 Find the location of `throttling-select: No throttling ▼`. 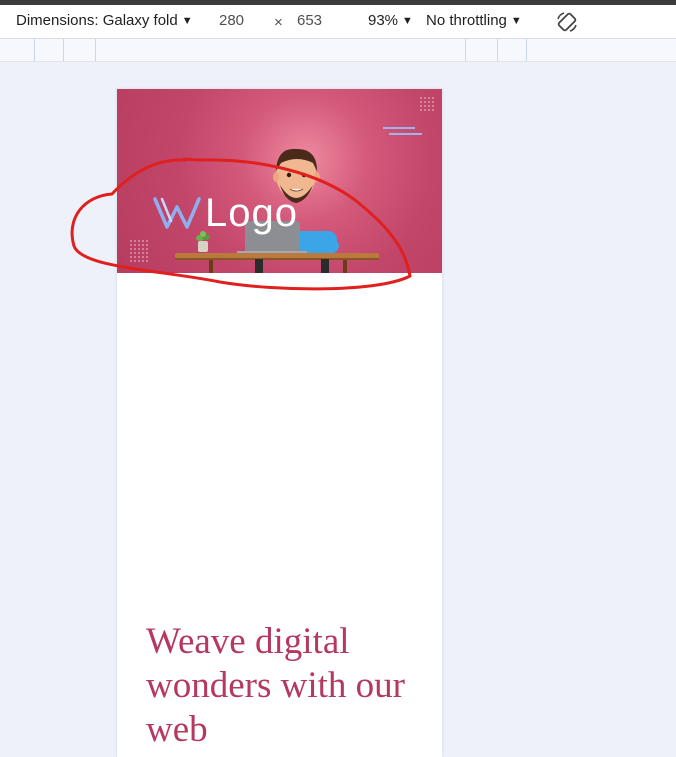

throttling-select: No throttling ▼ is located at coordinates (474, 20).